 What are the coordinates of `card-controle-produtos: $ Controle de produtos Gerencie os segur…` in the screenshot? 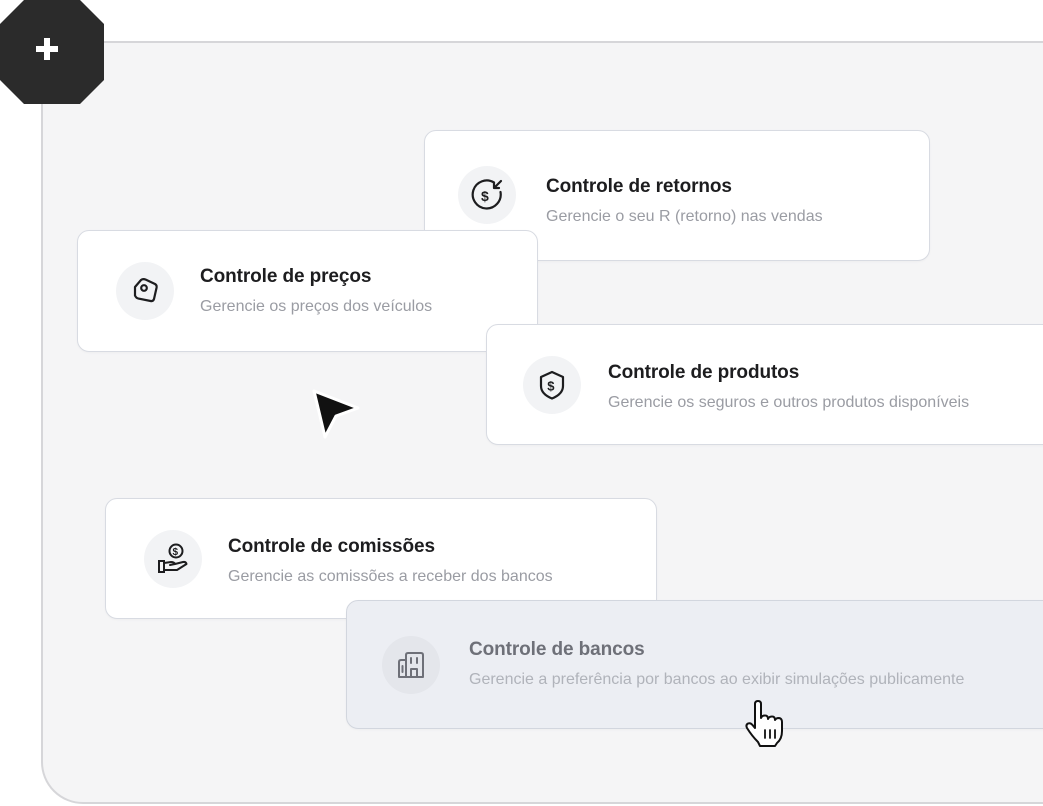 It's located at (764, 384).